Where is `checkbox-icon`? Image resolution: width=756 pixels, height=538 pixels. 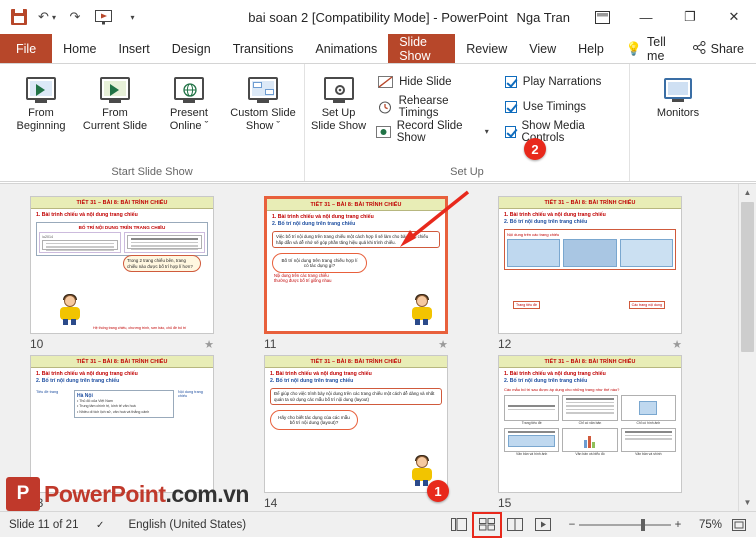
checkbox-icon is located at coordinates (510, 106).